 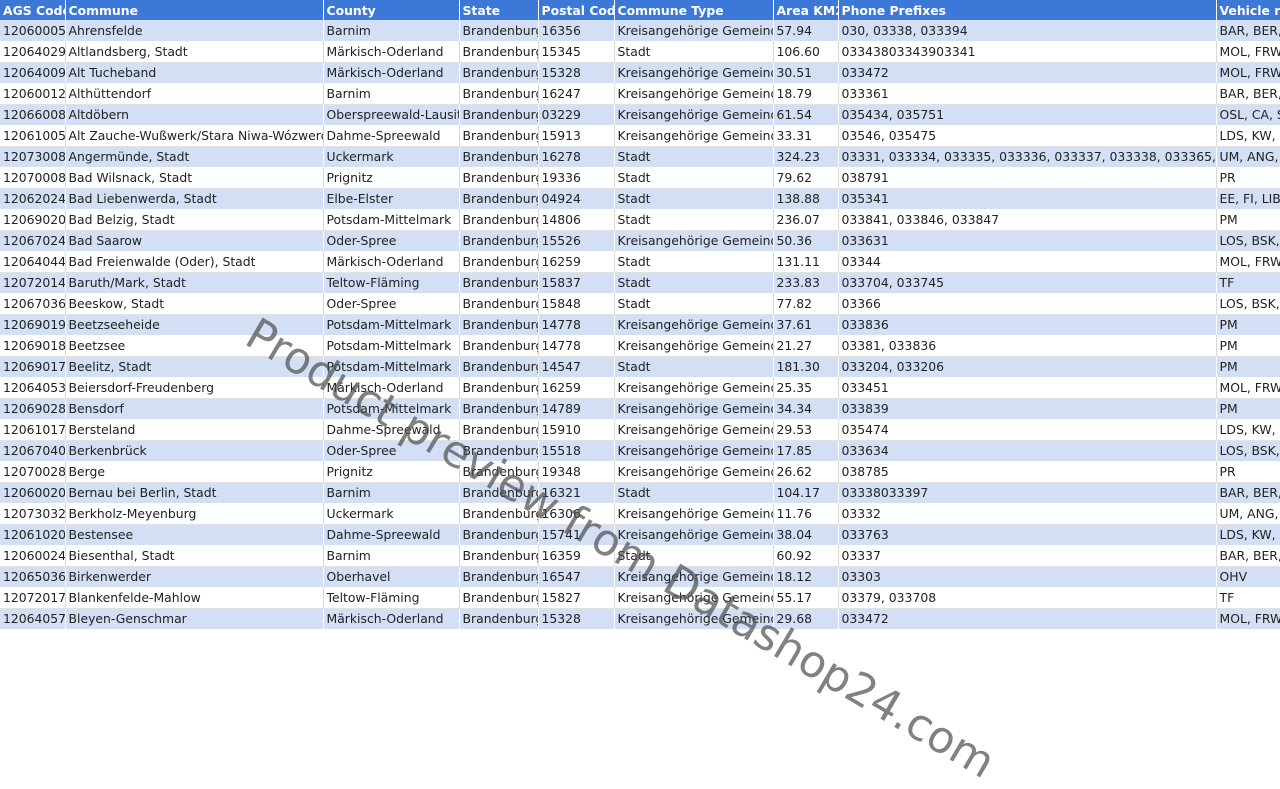 I want to click on area-cell: 61.54, so click(x=806, y=114).